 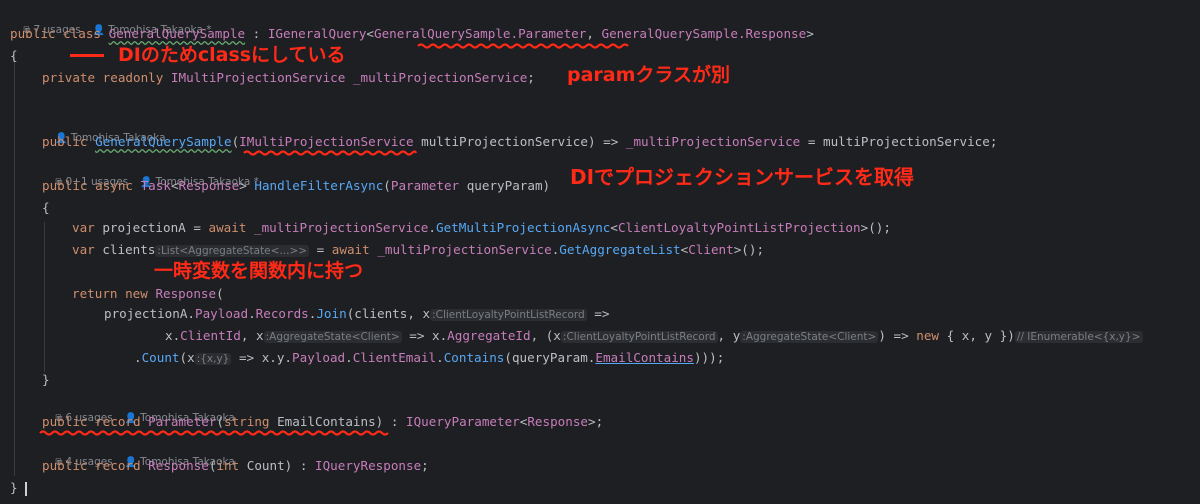 What do you see at coordinates (259, 271) in the screenshot?
I see `annotation-local-variable: 一時変数を関数内に持つ` at bounding box center [259, 271].